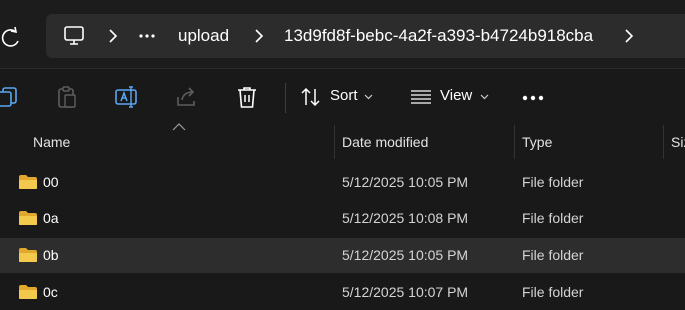  I want to click on column-header-size: Size, so click(678, 142).